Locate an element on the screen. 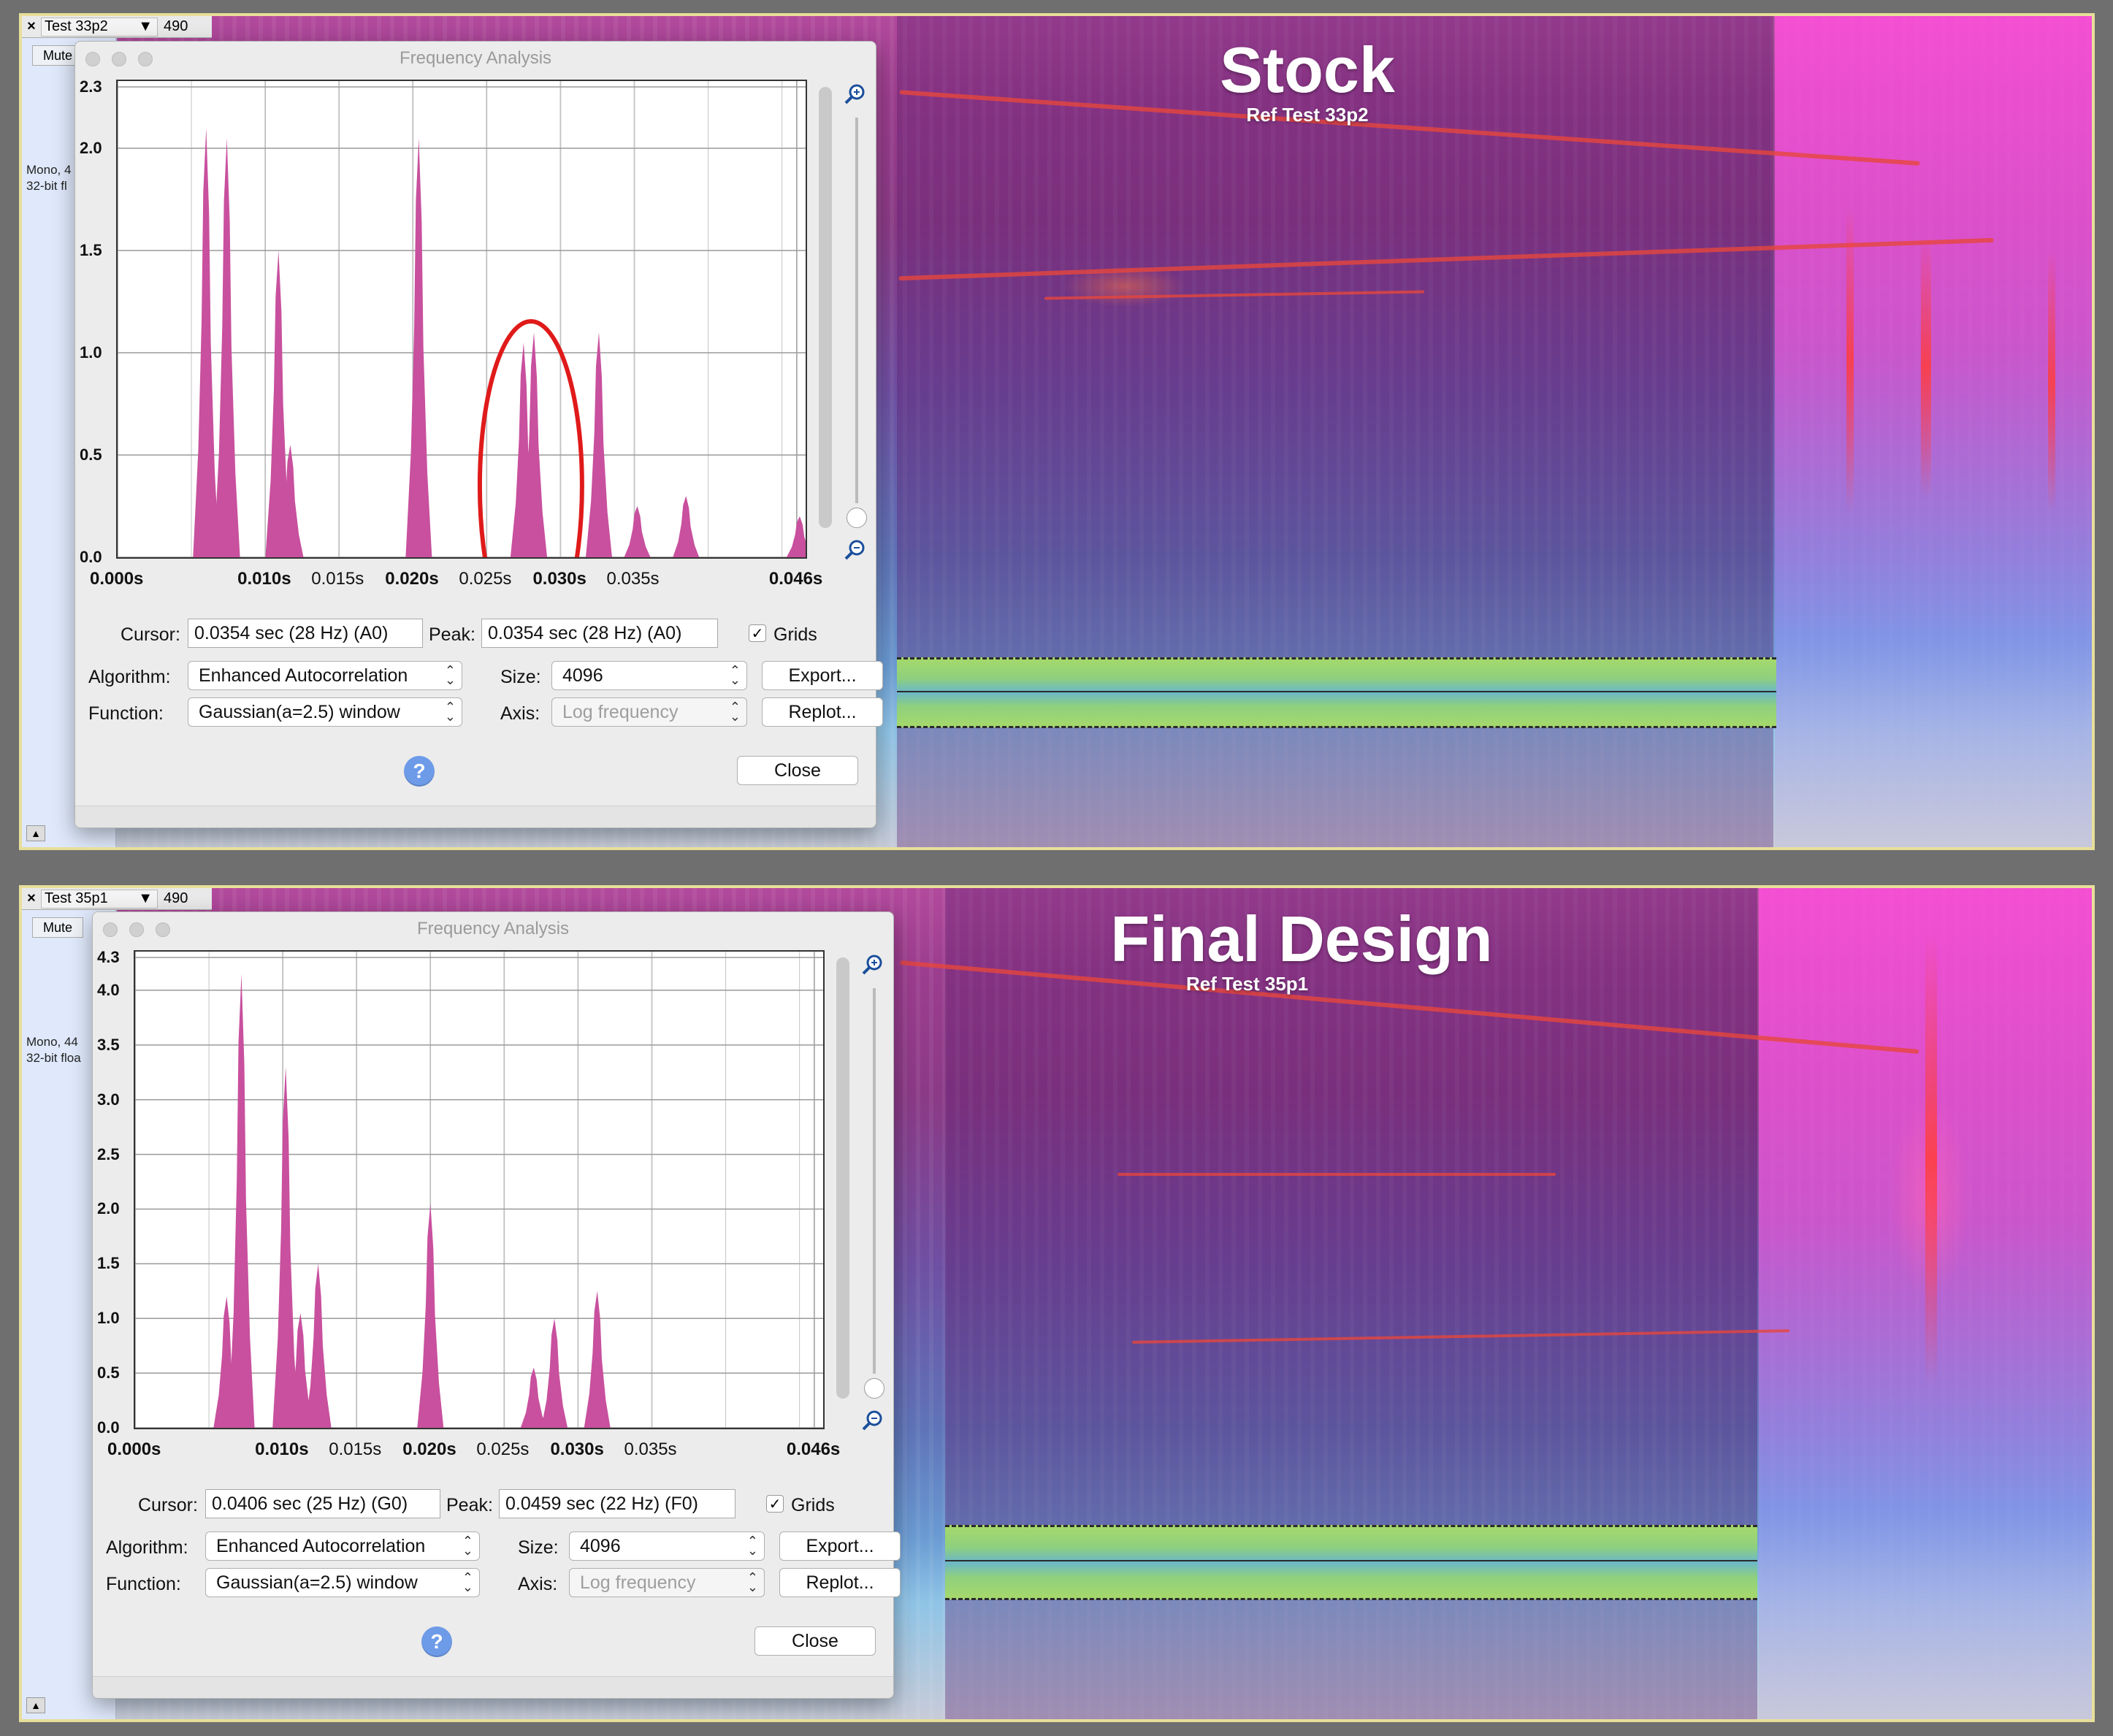  size-label: Size: is located at coordinates (521, 677).